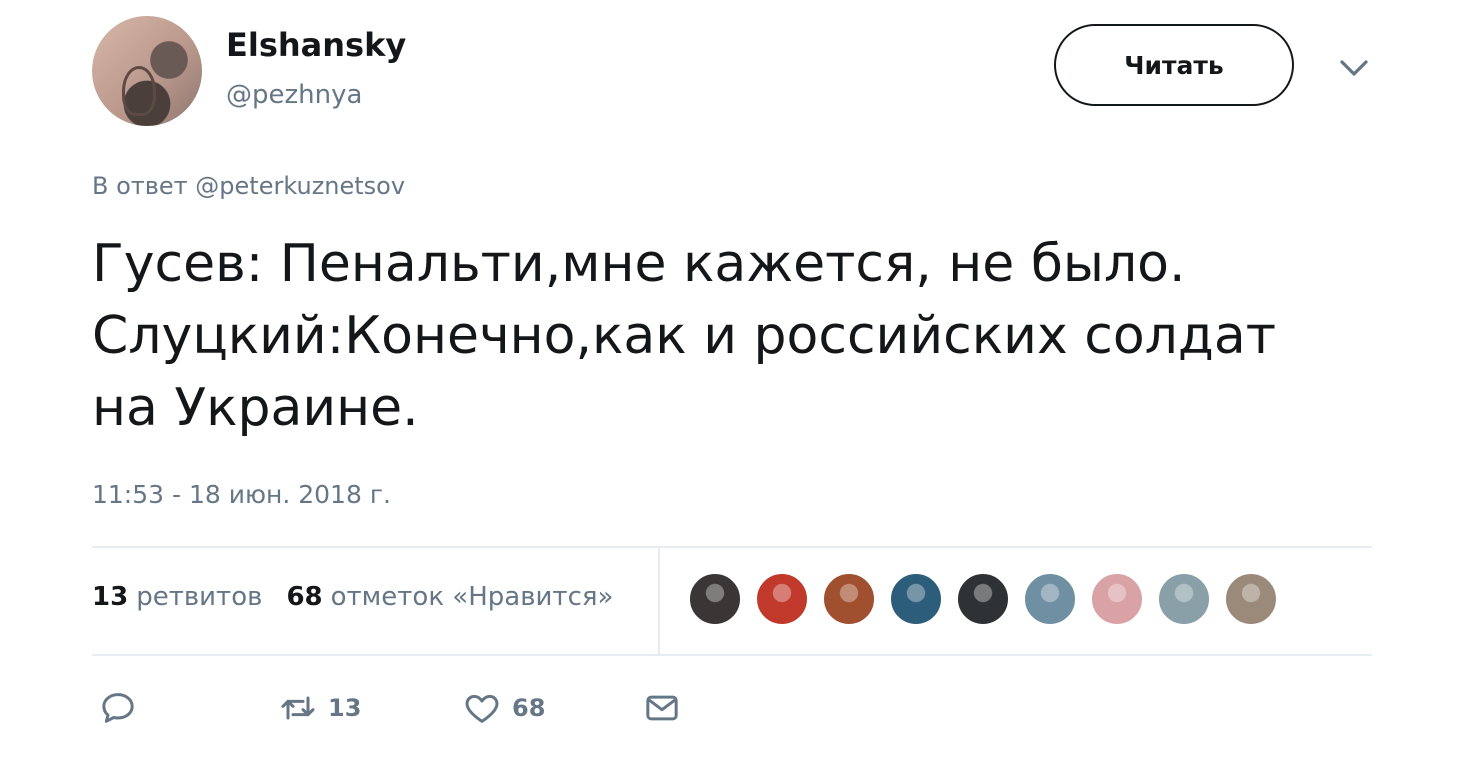 Image resolution: width=1460 pixels, height=781 pixels. What do you see at coordinates (370, 708) in the screenshot?
I see `retweet-button: 13` at bounding box center [370, 708].